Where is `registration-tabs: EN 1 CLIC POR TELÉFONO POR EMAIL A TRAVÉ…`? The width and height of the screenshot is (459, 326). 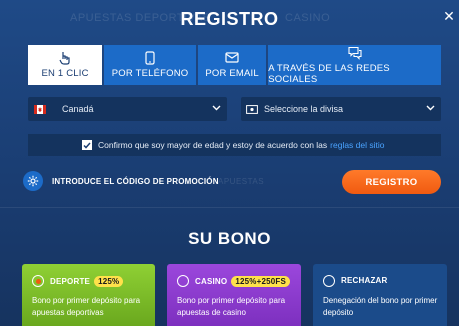 registration-tabs: EN 1 CLIC POR TELÉFONO POR EMAIL A TRAVÉ… is located at coordinates (234, 65).